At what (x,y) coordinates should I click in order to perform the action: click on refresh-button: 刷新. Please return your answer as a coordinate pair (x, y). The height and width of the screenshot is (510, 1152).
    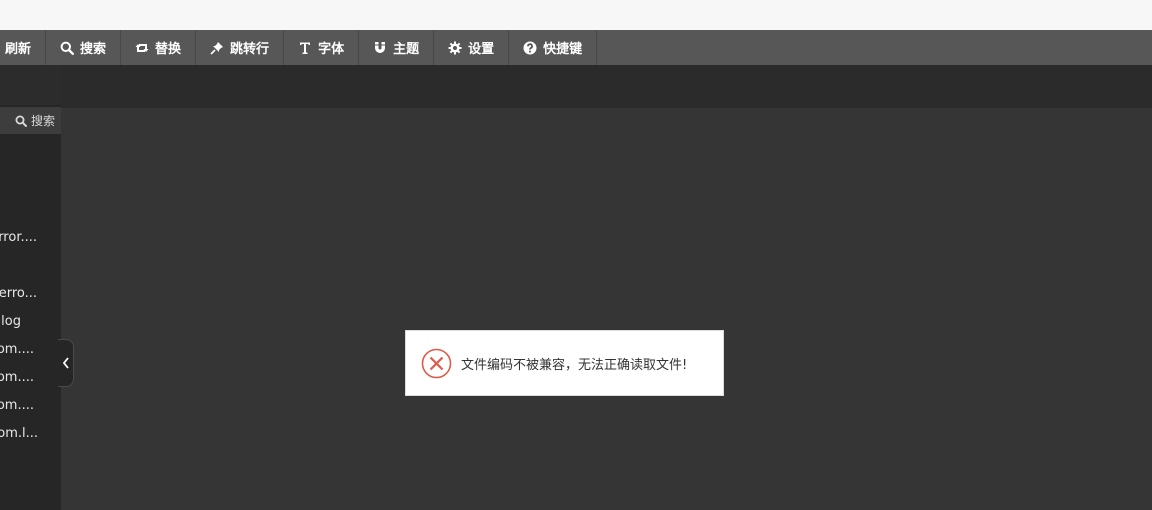
    Looking at the image, I should click on (23, 47).